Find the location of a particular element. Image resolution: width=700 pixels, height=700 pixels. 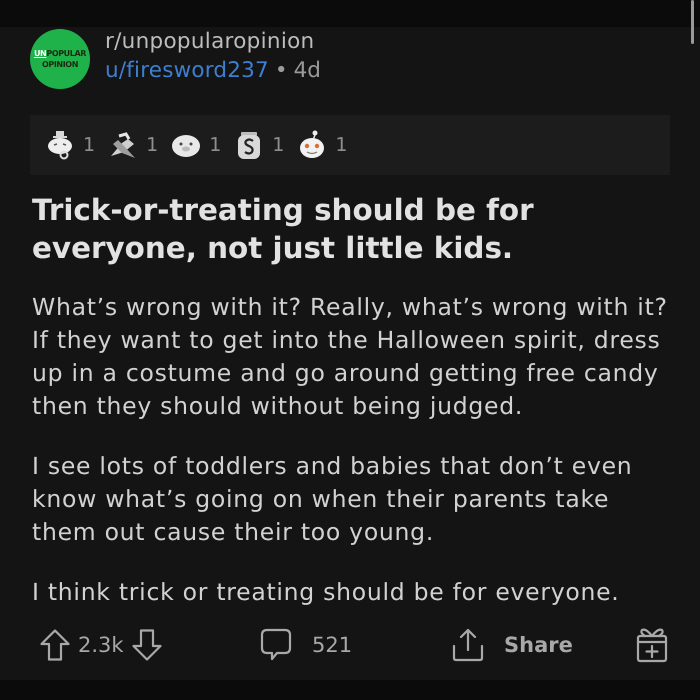

comment-icon is located at coordinates (276, 645).